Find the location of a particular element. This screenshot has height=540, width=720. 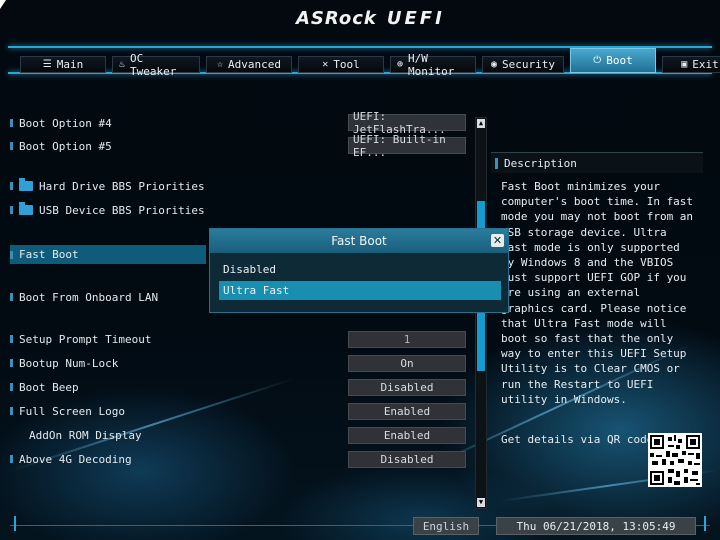

setting-label: Boot From Onboard LAN is located at coordinates (89, 297).